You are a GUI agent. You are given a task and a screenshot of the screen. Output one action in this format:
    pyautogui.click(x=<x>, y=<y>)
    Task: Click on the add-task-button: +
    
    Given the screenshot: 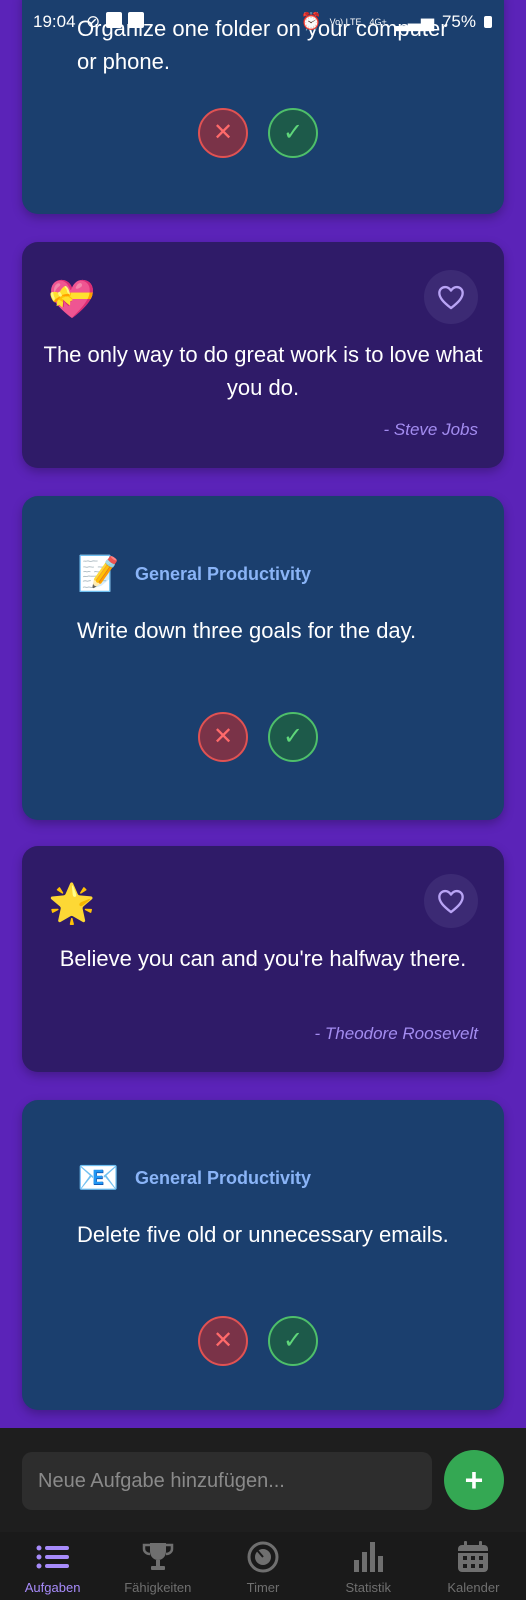 What is the action you would take?
    pyautogui.click(x=474, y=1480)
    